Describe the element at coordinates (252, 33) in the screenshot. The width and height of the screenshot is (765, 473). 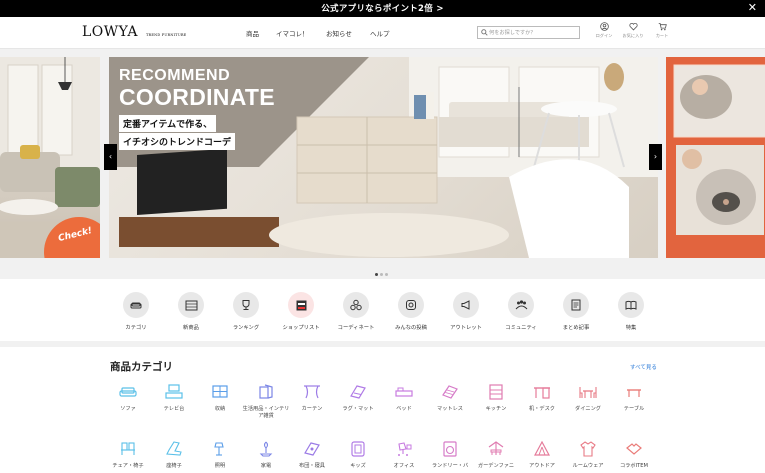
I see `nav-products: 商品` at that location.